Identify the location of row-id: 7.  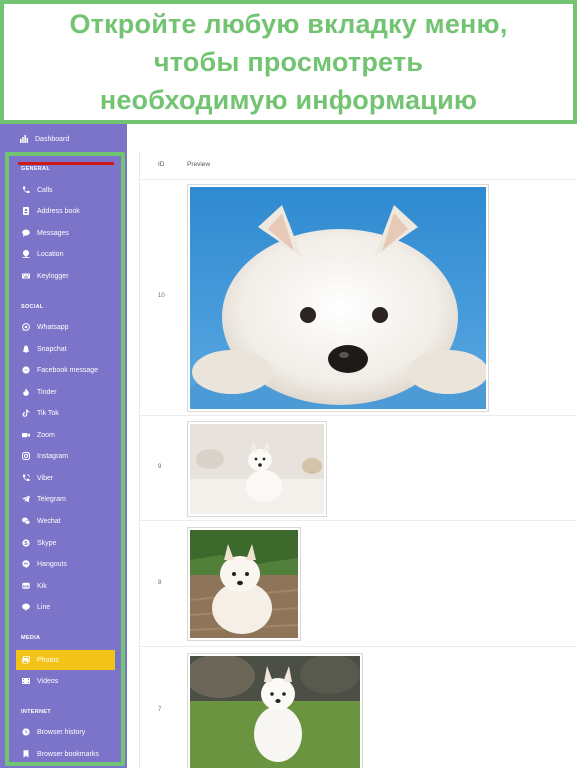
(160, 710).